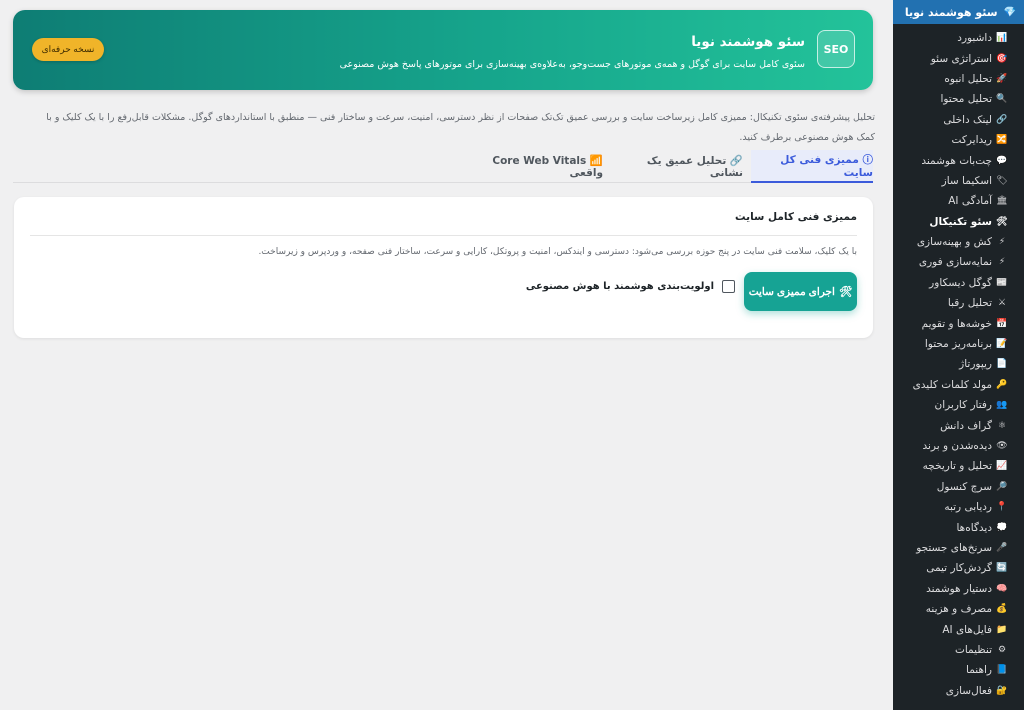 Image resolution: width=1024 pixels, height=710 pixels. I want to click on tab-site-audit: ⓘ ممیزی فنی کل سایت, so click(812, 166).